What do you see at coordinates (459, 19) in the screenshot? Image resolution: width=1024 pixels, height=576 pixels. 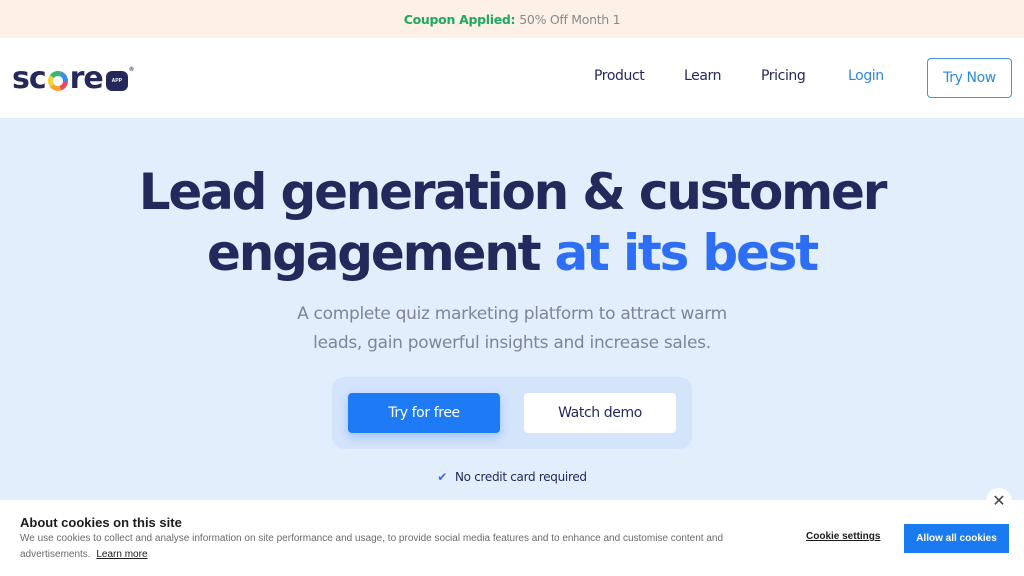 I see `coupon-label: Coupon Applied:` at bounding box center [459, 19].